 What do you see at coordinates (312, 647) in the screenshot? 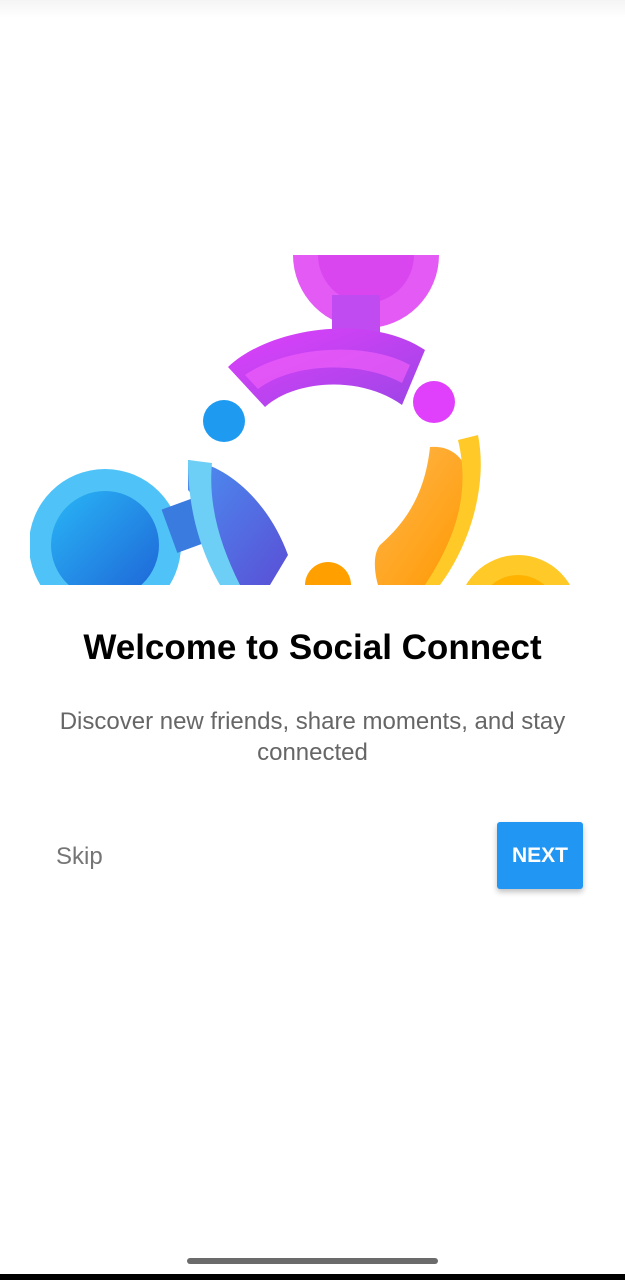
I see `page-title: Welcome to Social Connect` at bounding box center [312, 647].